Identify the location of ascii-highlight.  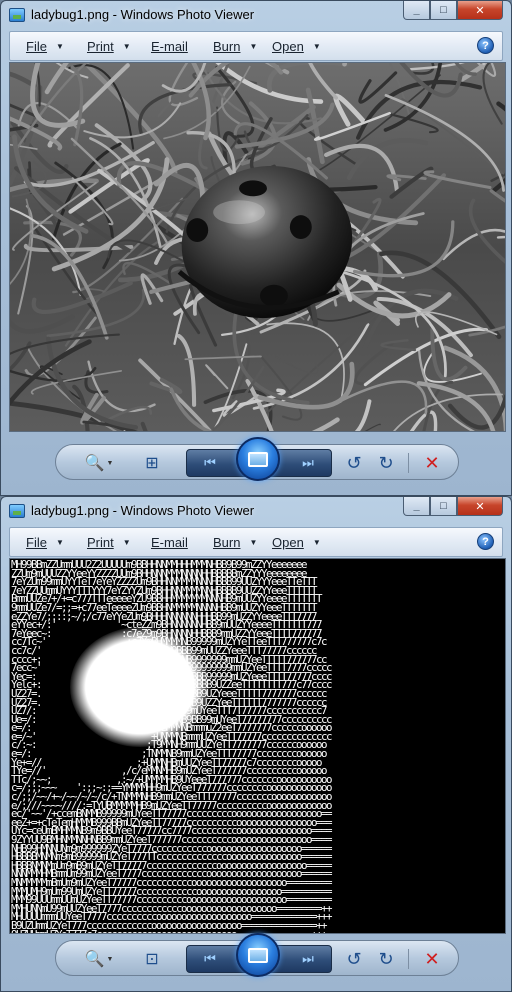
(140, 687).